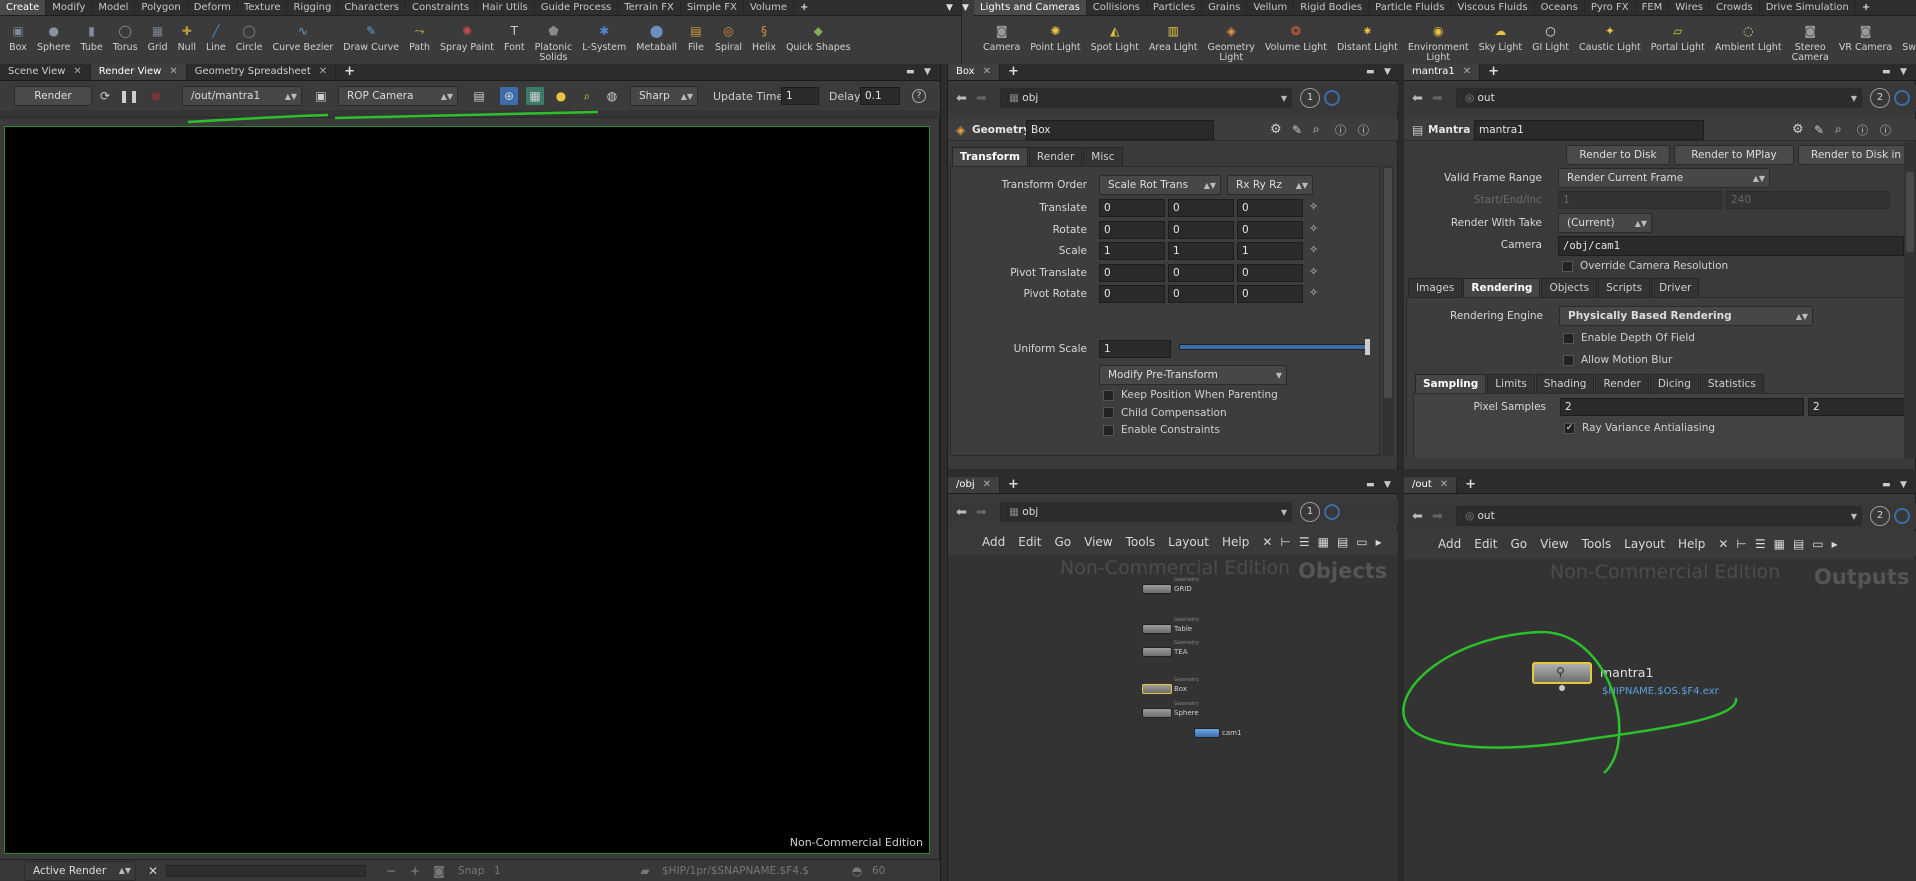 The width and height of the screenshot is (1916, 881). What do you see at coordinates (1201, 208) in the screenshot?
I see `translate-y-field: 0` at bounding box center [1201, 208].